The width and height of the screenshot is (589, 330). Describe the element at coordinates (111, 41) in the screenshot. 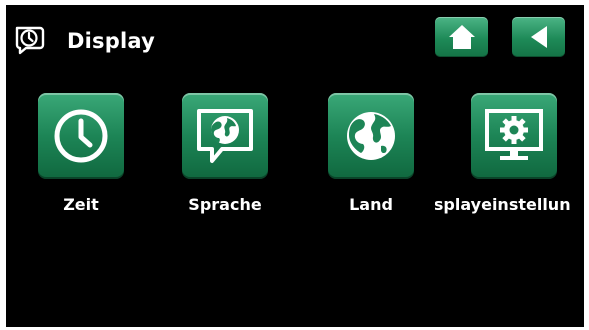

I see `page-title: Display` at that location.